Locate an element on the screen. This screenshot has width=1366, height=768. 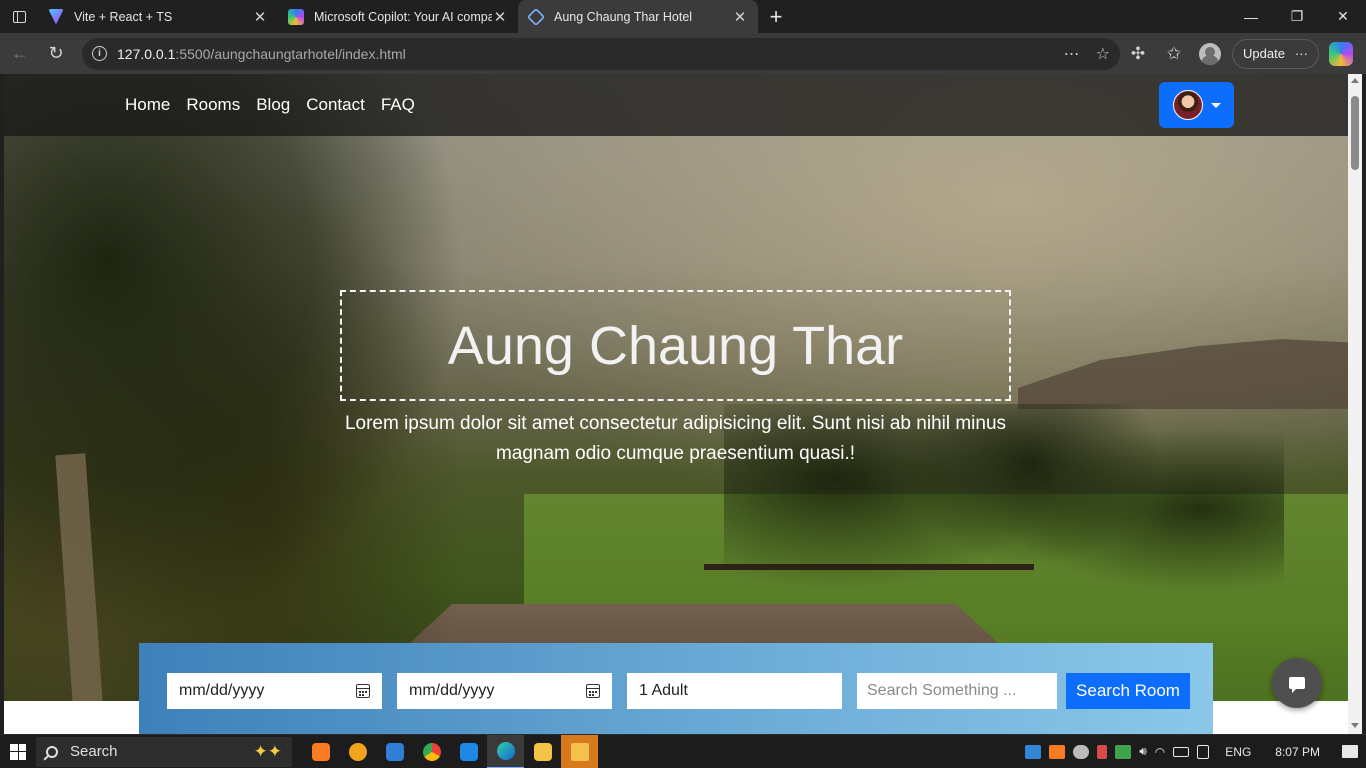
tab-copilot: Microsoft Copilot: Your AI compa ✕ is located at coordinates (398, 16).